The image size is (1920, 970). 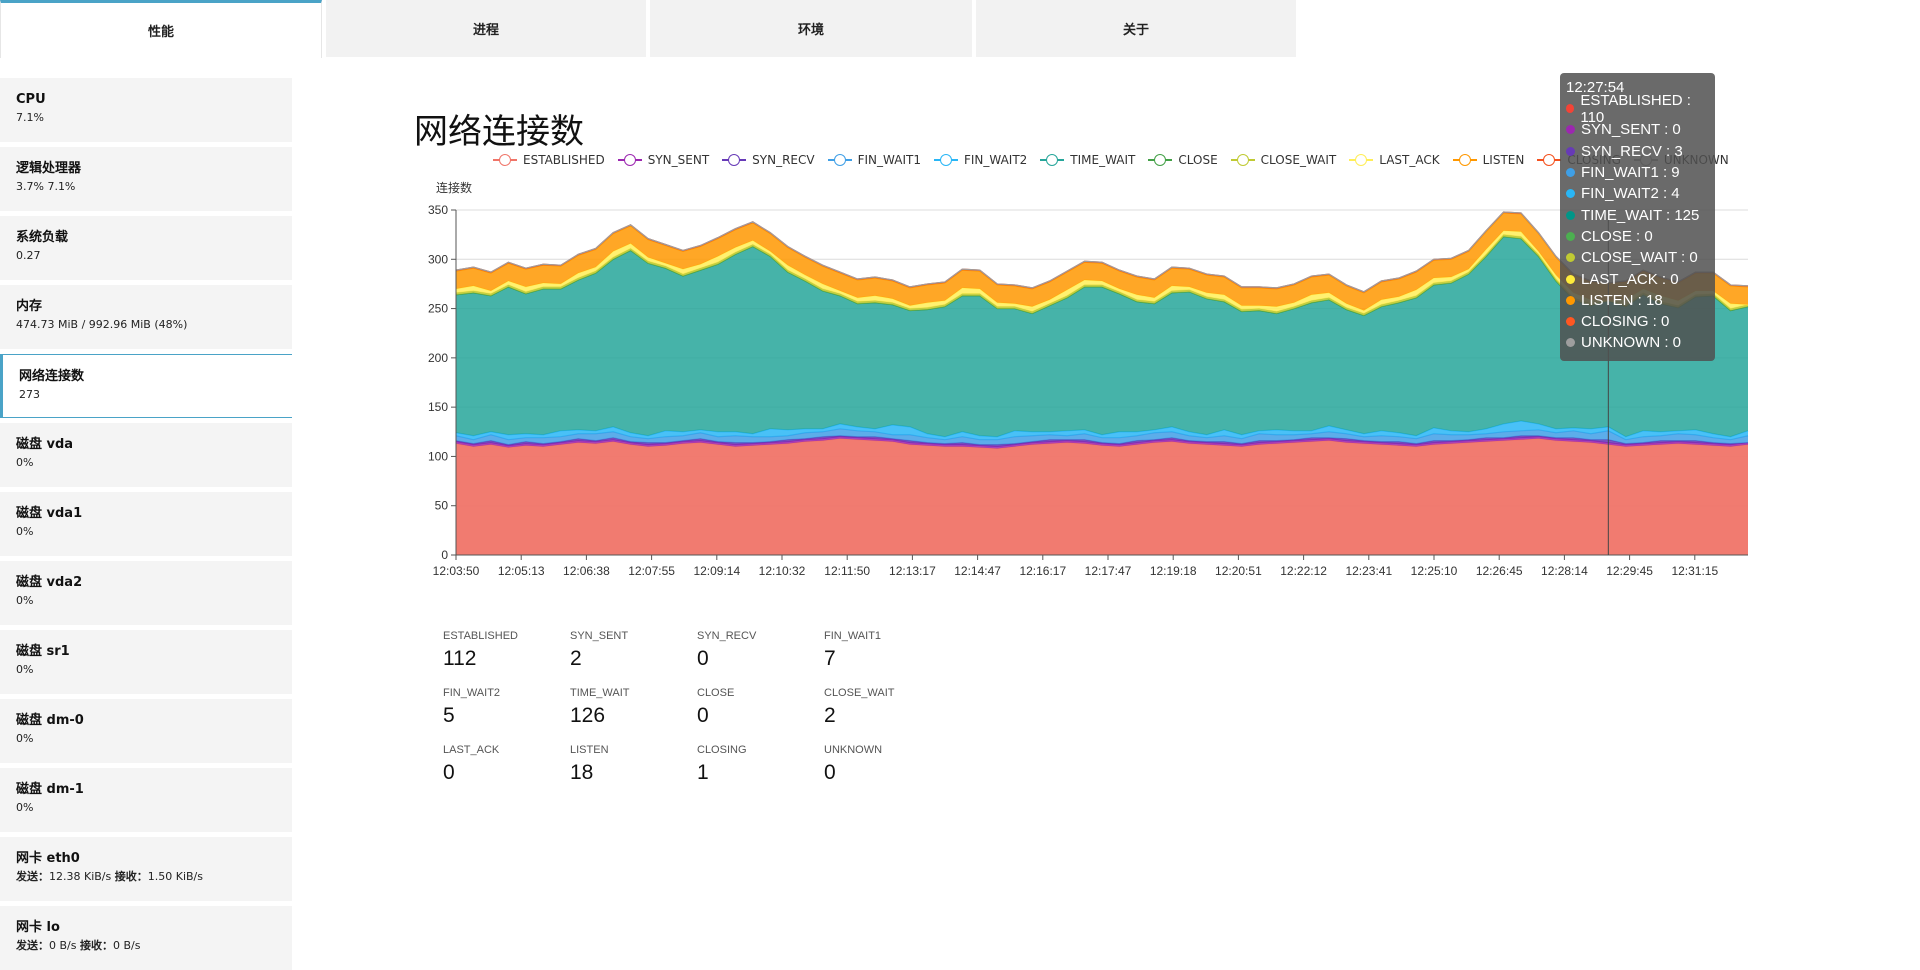 What do you see at coordinates (1637, 321) in the screenshot?
I see `tooltip-row: CLOSING : 0` at bounding box center [1637, 321].